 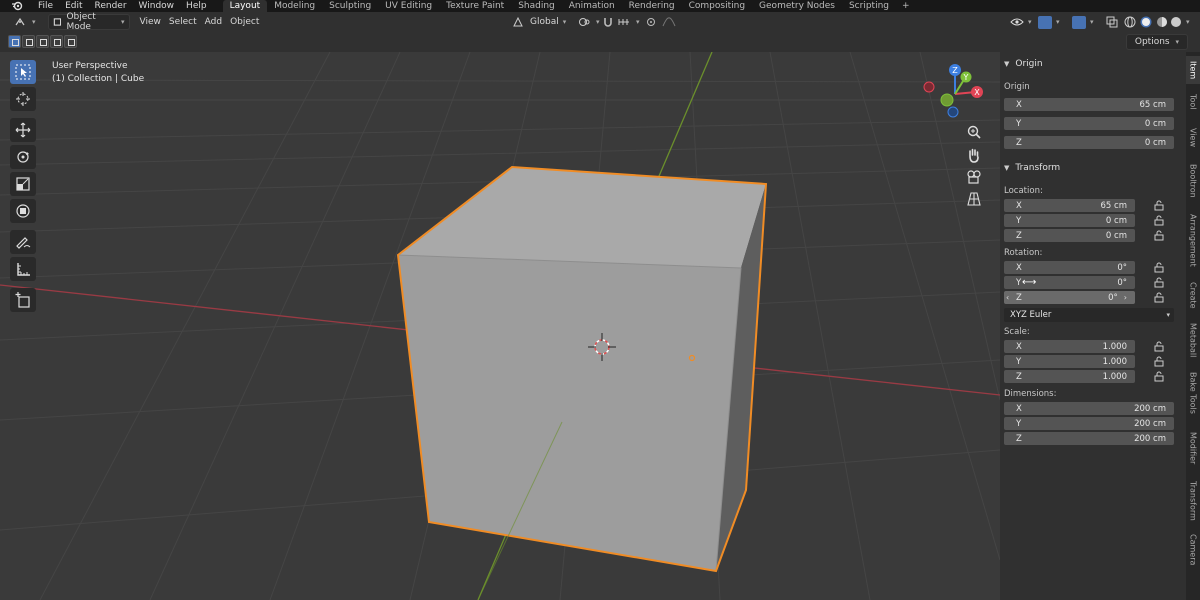 What do you see at coordinates (1089, 315) in the screenshot?
I see `rotation-mode-select: XYZ Euler ▾` at bounding box center [1089, 315].